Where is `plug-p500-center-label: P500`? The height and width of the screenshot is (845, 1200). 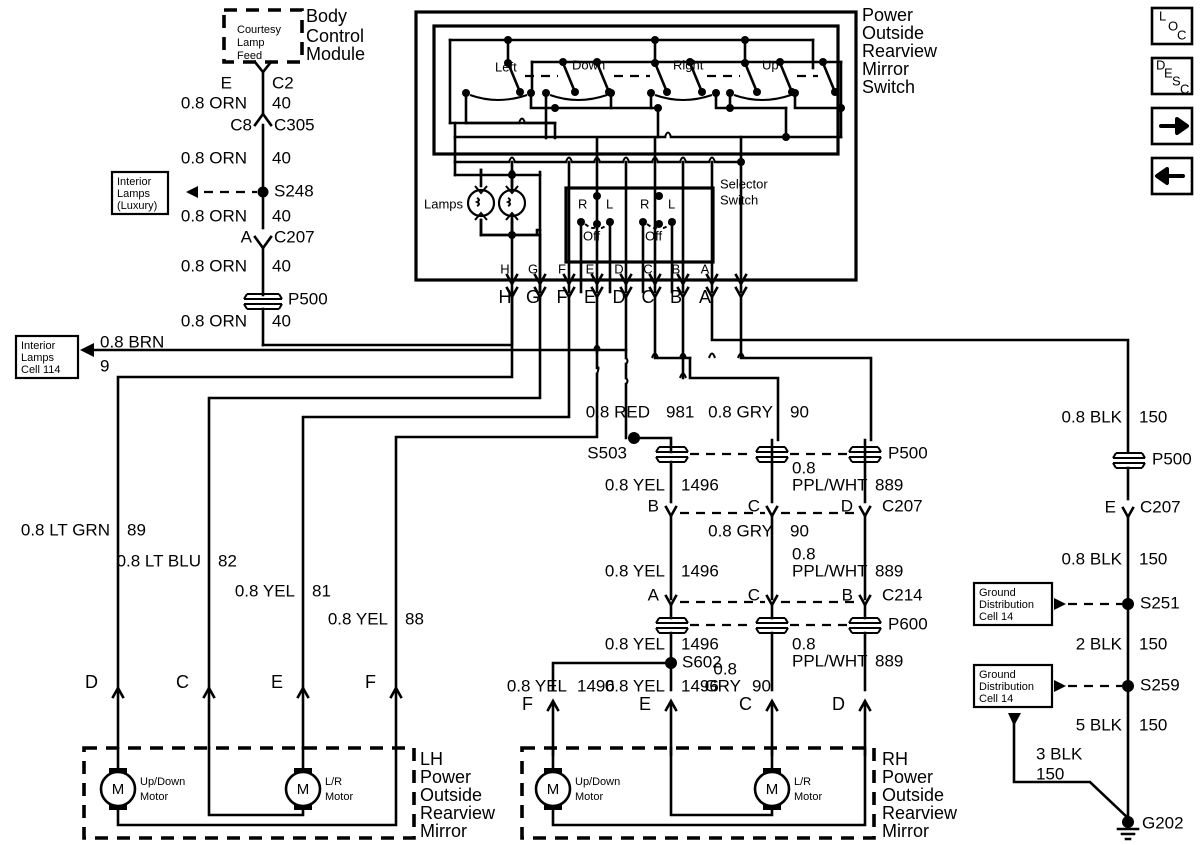
plug-p500-center-label: P500 is located at coordinates (908, 452).